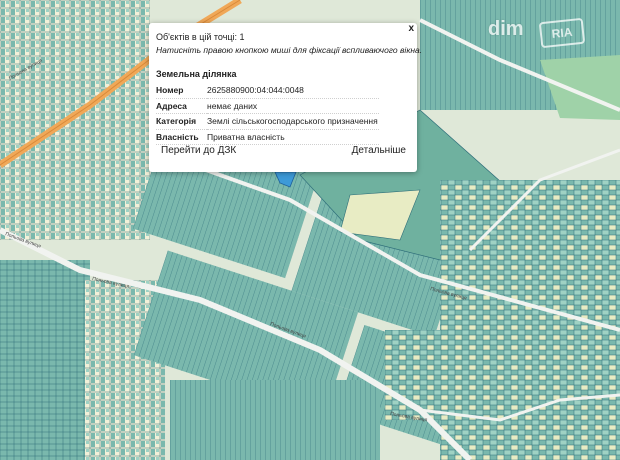  I want to click on row-value: 2625880900:04:044:0048, so click(293, 91).